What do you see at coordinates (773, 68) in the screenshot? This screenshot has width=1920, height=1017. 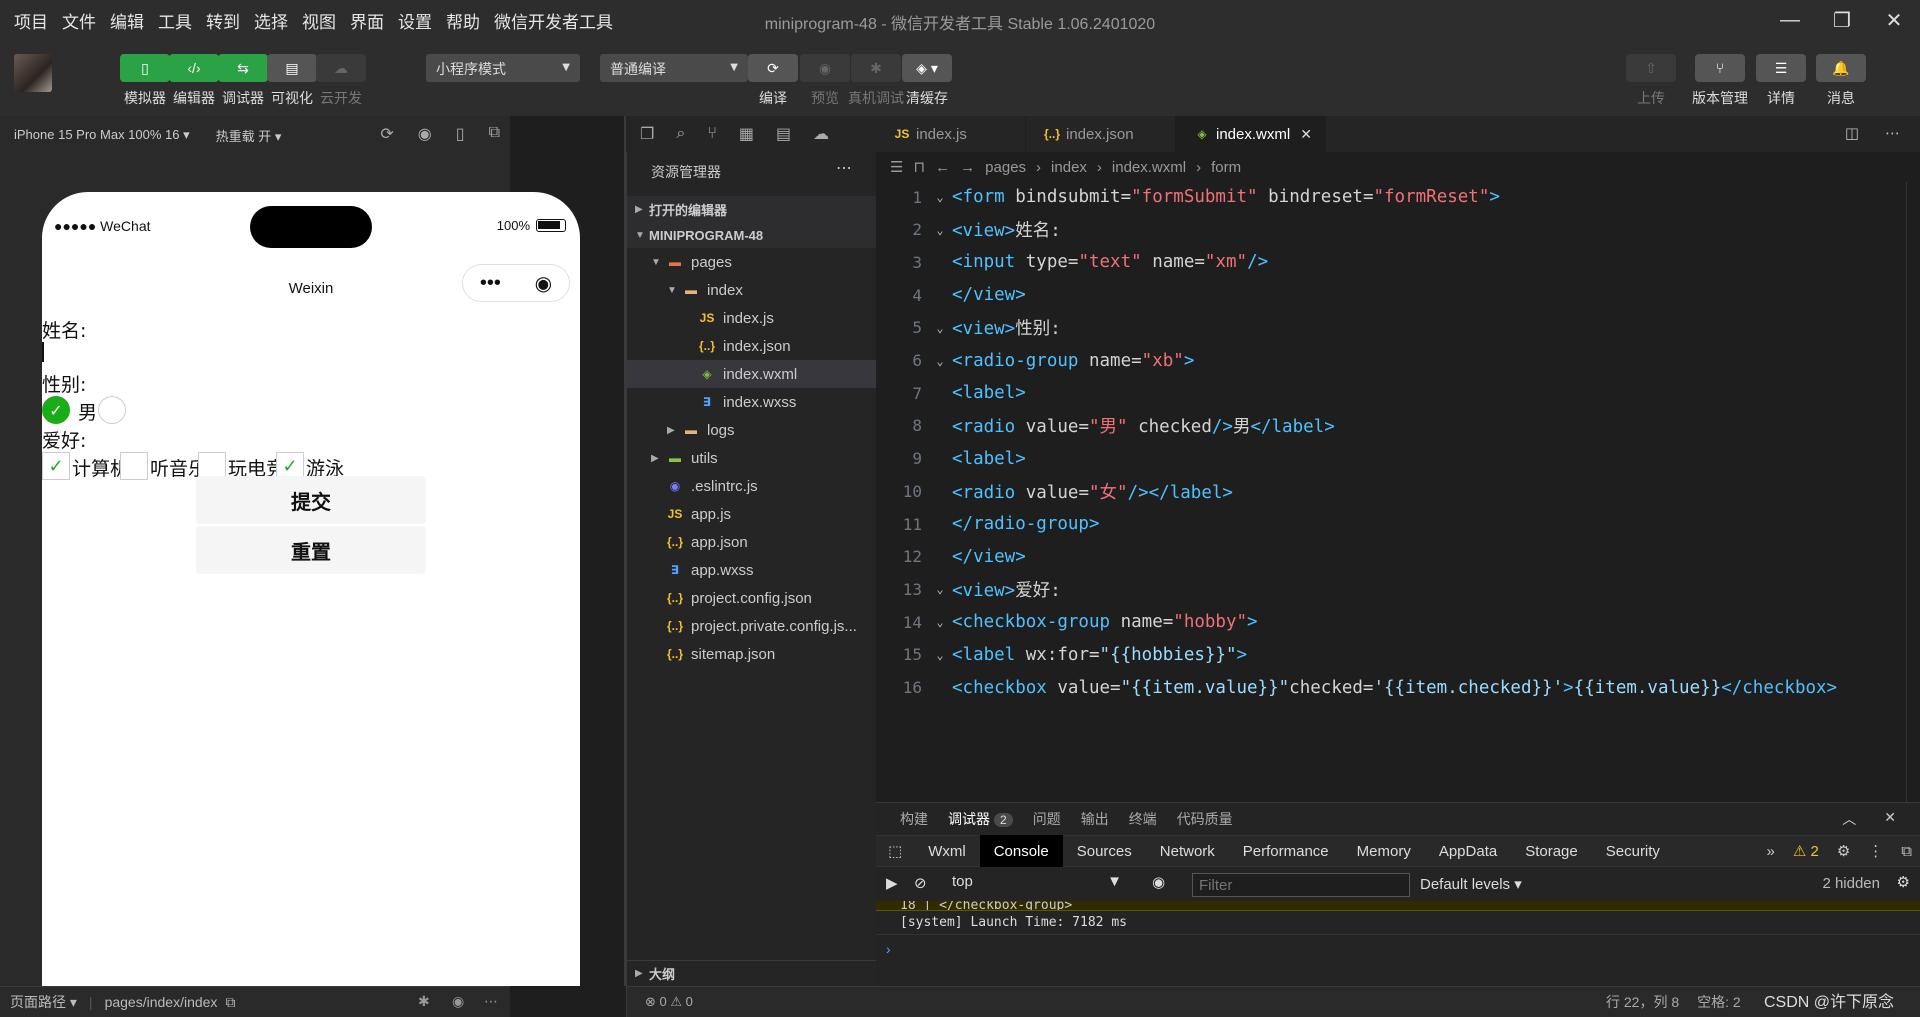 I see `refresh-icon: ⟳` at bounding box center [773, 68].